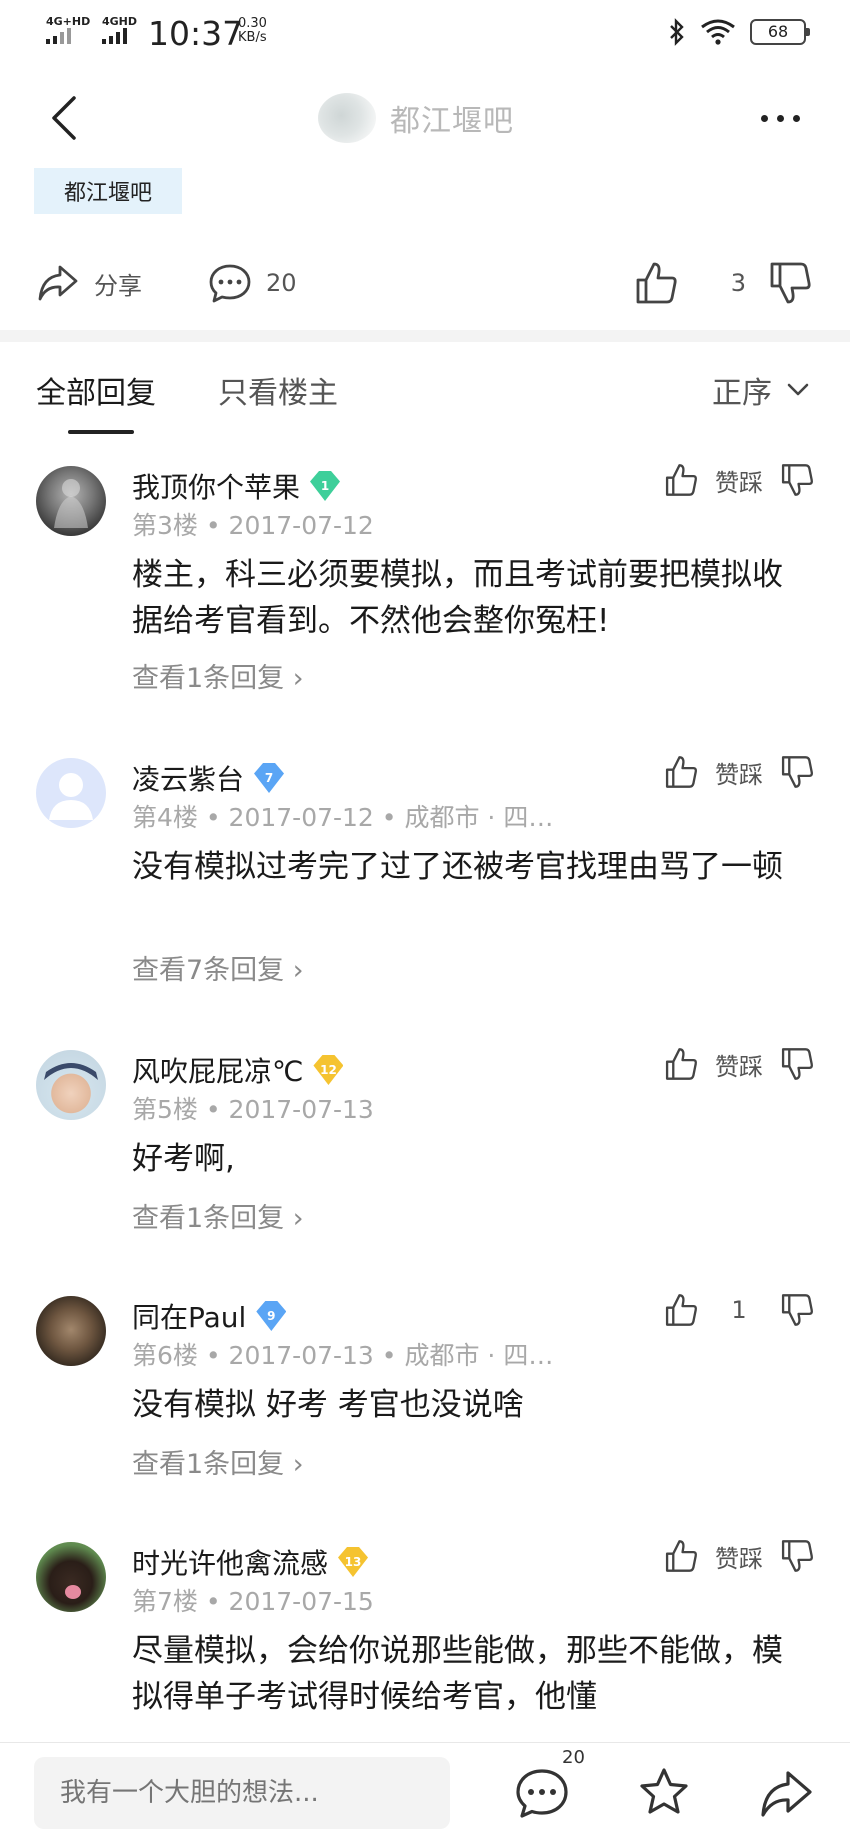 The height and width of the screenshot is (1842, 850). Describe the element at coordinates (425, 336) in the screenshot. I see `section-divider` at that location.